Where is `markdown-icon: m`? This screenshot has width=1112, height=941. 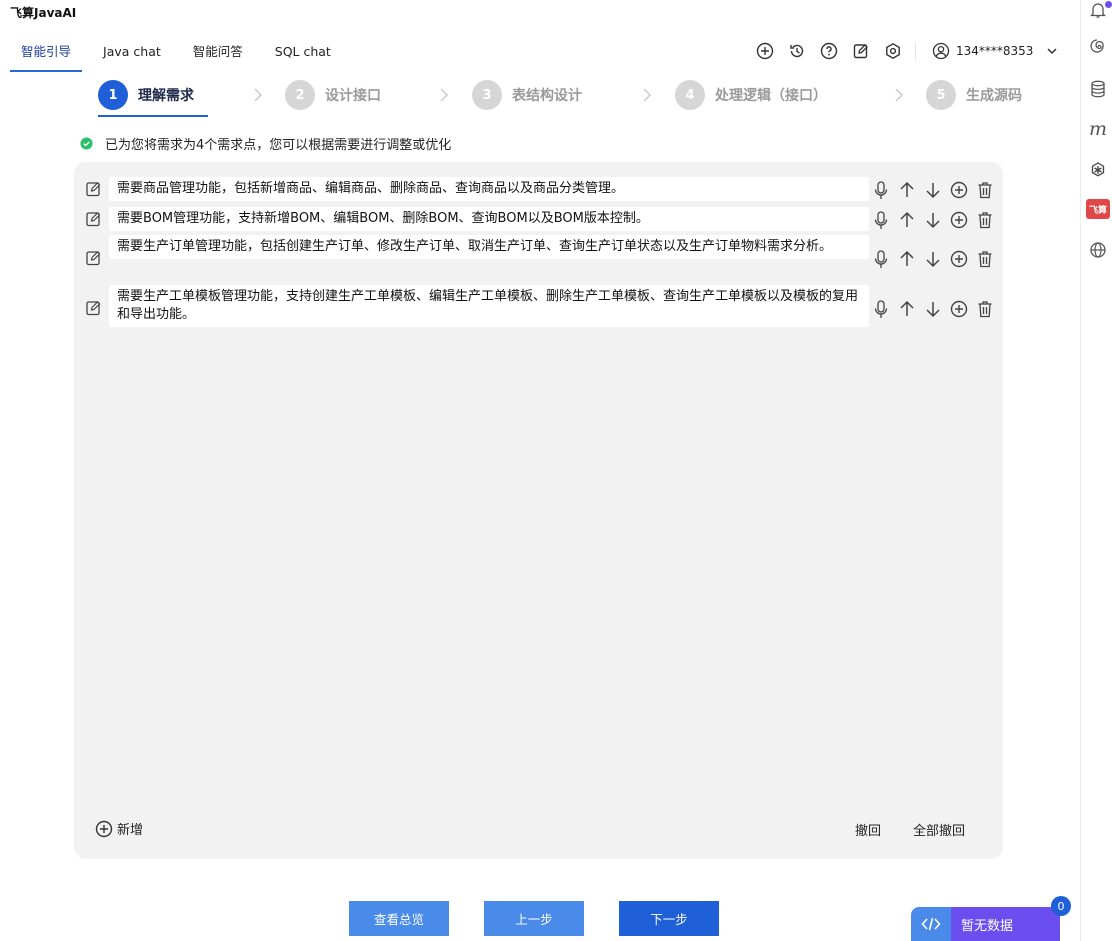 markdown-icon: m is located at coordinates (1098, 129).